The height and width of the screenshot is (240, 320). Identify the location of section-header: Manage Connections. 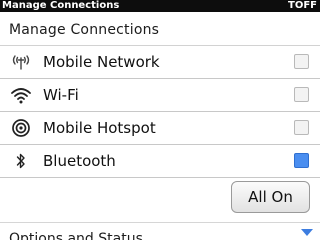
(160, 29).